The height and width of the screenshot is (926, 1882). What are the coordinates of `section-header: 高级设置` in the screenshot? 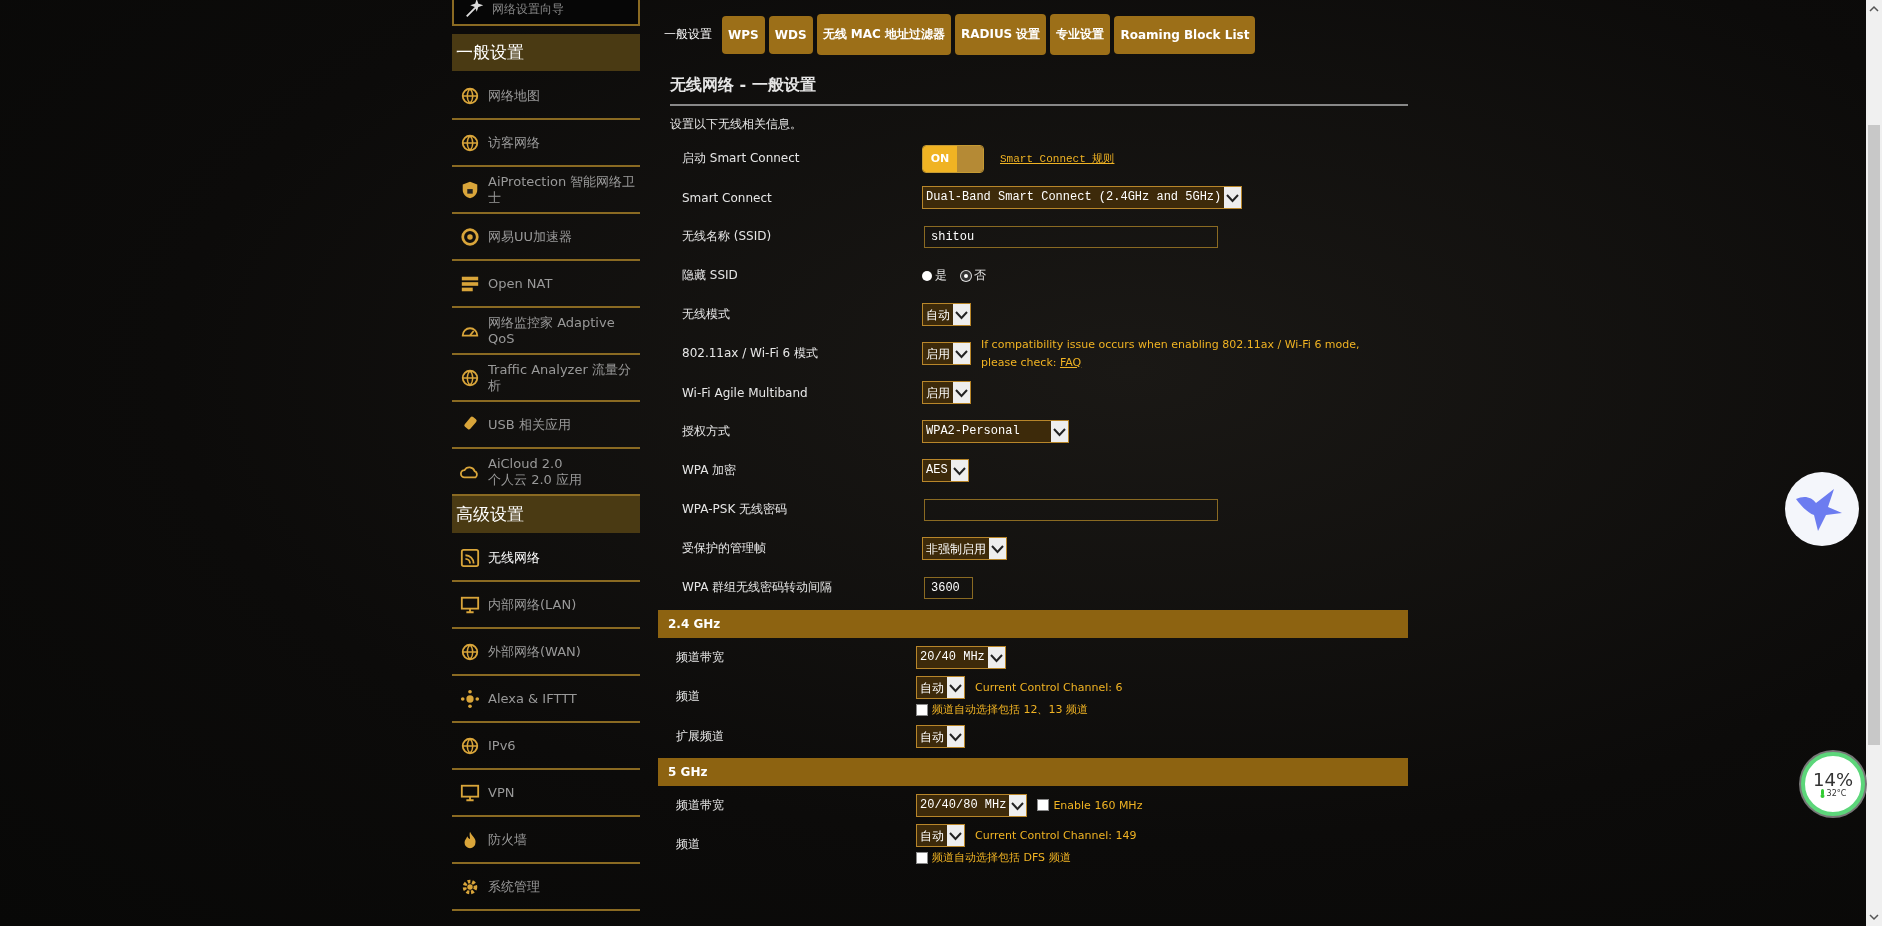 It's located at (546, 514).